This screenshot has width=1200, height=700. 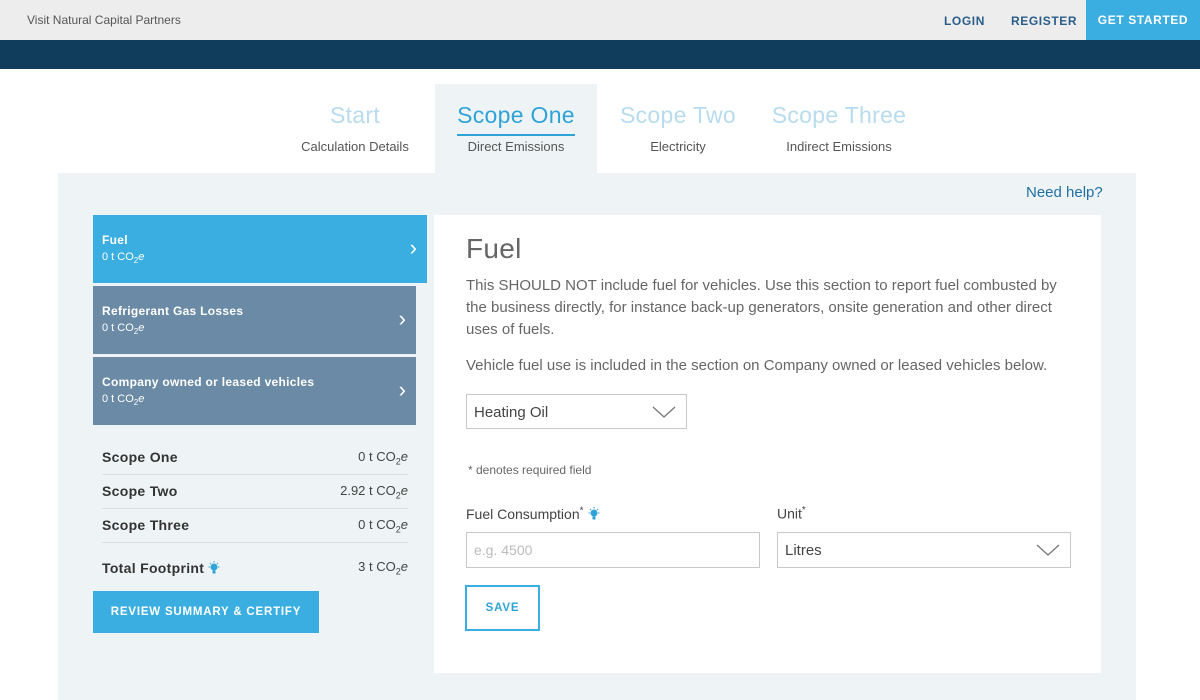 I want to click on tab-scope-one: Scope One Direct Emissions, so click(x=516, y=129).